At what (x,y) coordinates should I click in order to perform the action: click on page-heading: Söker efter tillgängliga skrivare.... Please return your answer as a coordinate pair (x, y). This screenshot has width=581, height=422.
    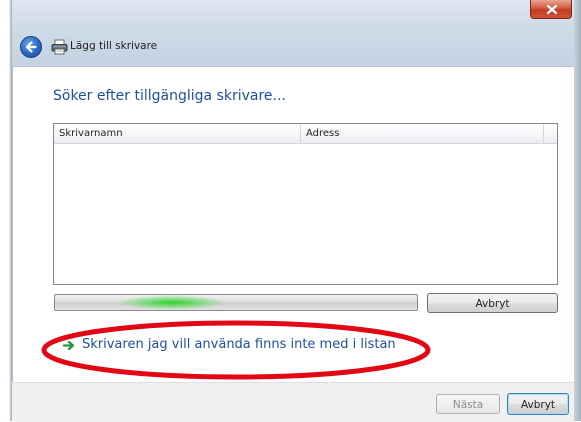
    Looking at the image, I should click on (169, 96).